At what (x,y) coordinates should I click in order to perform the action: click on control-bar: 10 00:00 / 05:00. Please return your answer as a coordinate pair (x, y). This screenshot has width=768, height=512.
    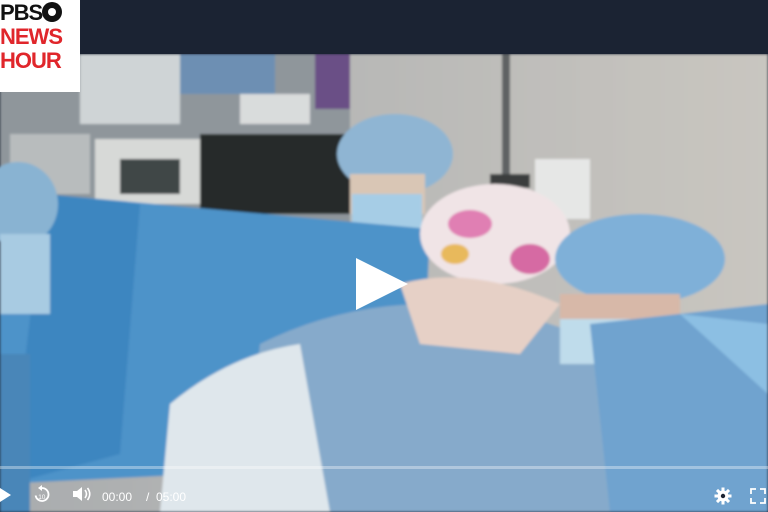
    Looking at the image, I should click on (384, 496).